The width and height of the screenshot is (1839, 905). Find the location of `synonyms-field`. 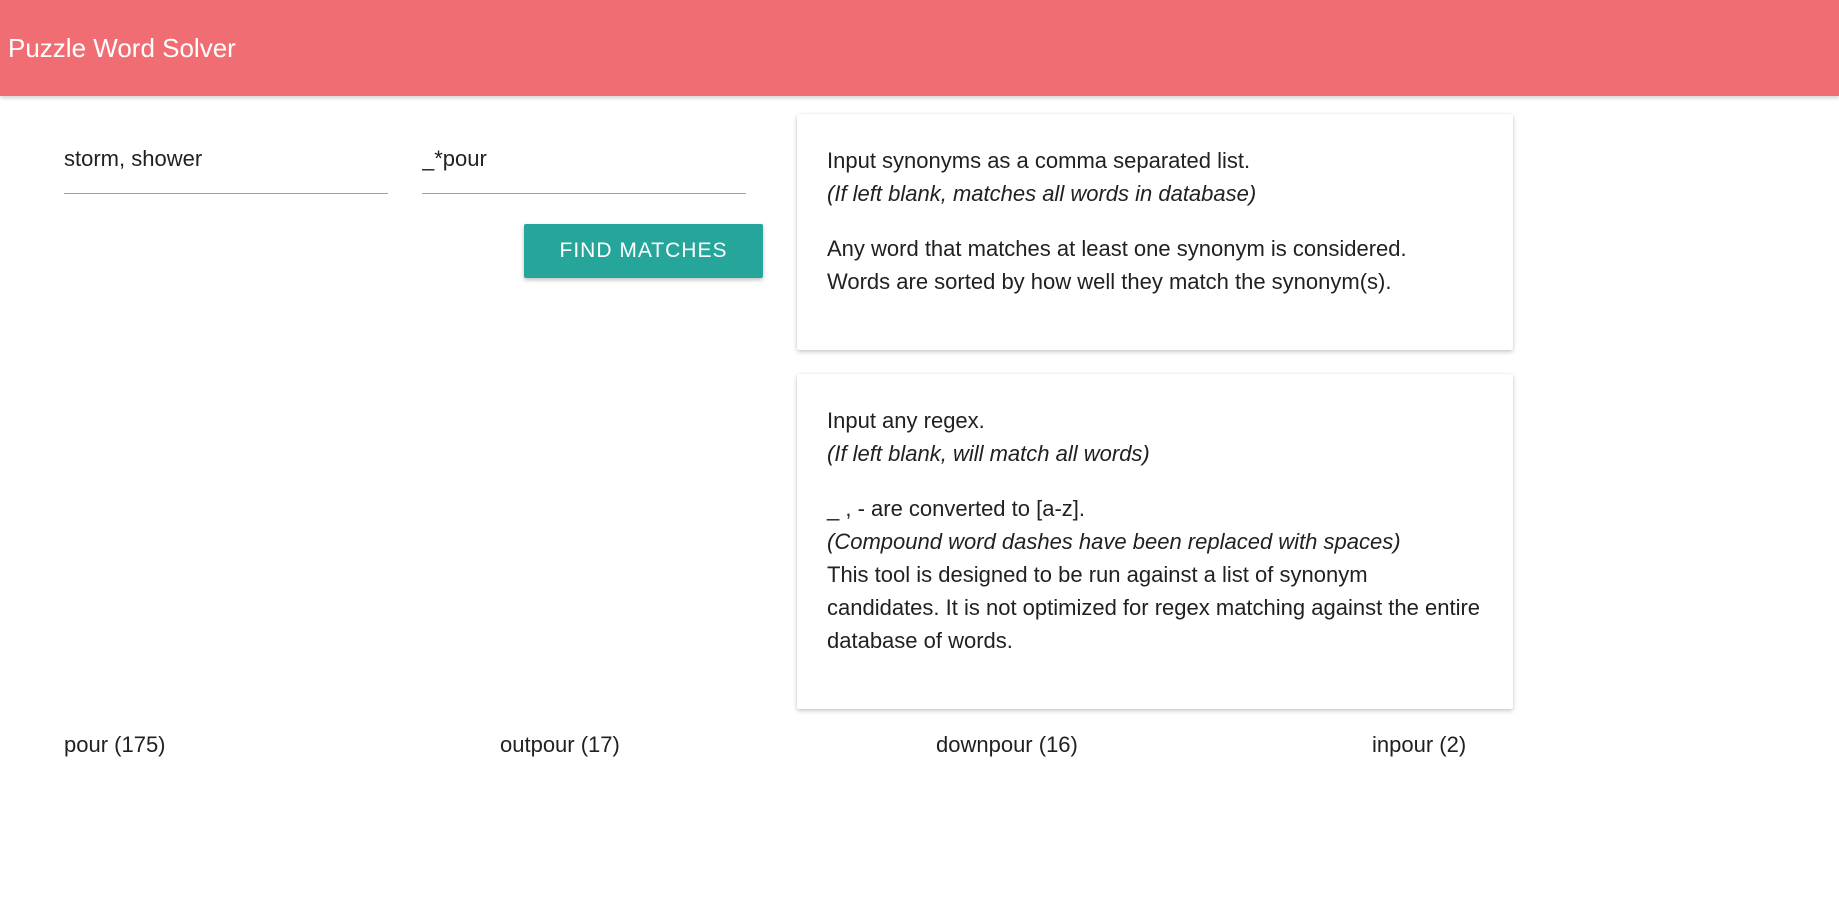

synonyms-field is located at coordinates (226, 166).